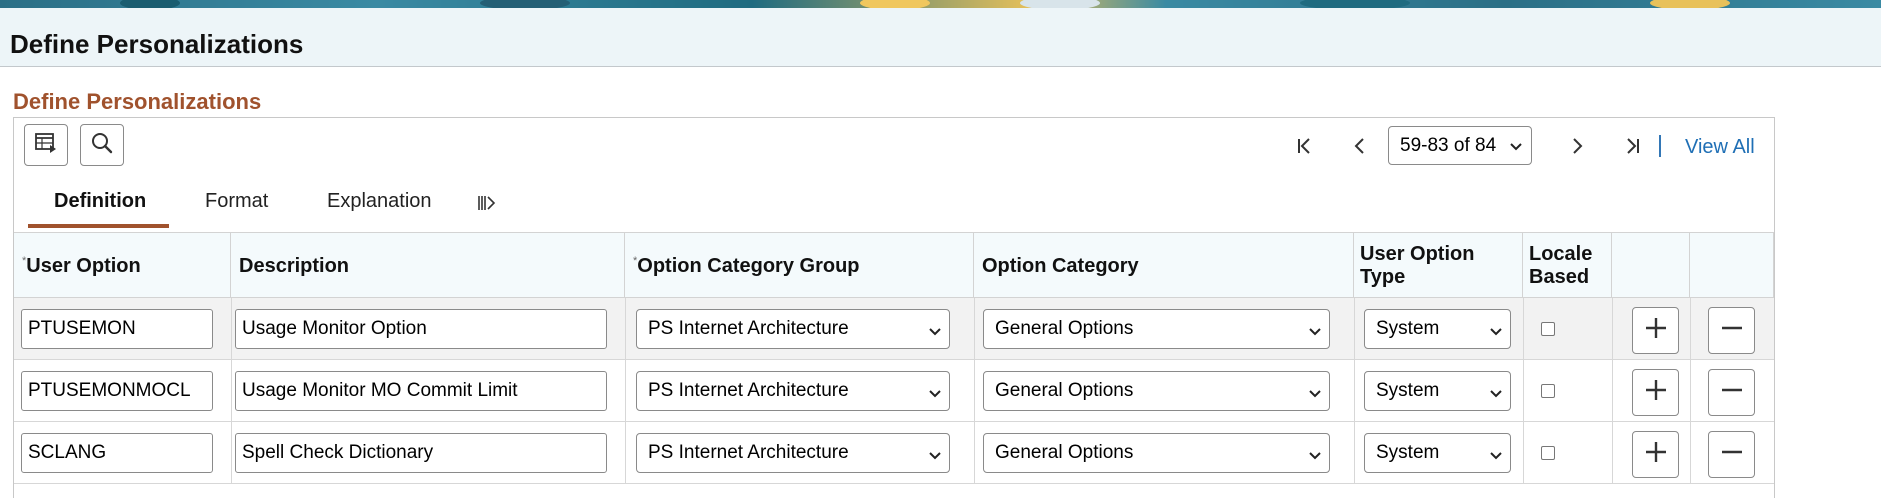 The height and width of the screenshot is (498, 1881). Describe the element at coordinates (428, 265) in the screenshot. I see `col-description: Description` at that location.